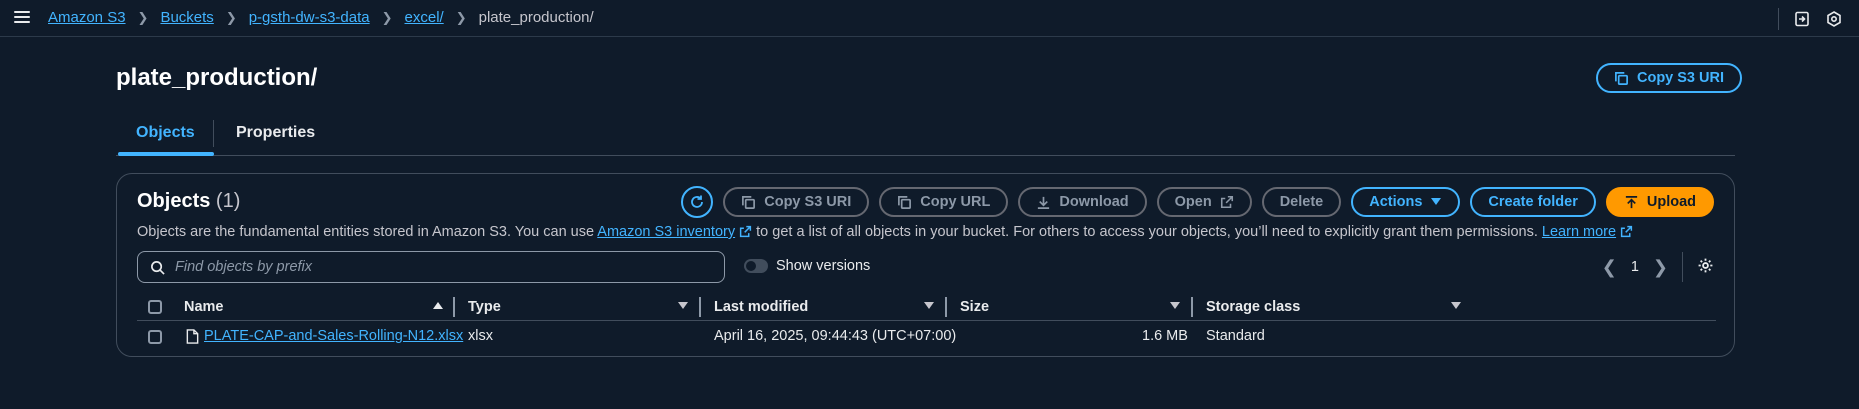 Image resolution: width=1859 pixels, height=409 pixels. Describe the element at coordinates (835, 336) in the screenshot. I see `file-last-modified: April 16, 2025, 09:44:43 (UTC+07:00)` at that location.